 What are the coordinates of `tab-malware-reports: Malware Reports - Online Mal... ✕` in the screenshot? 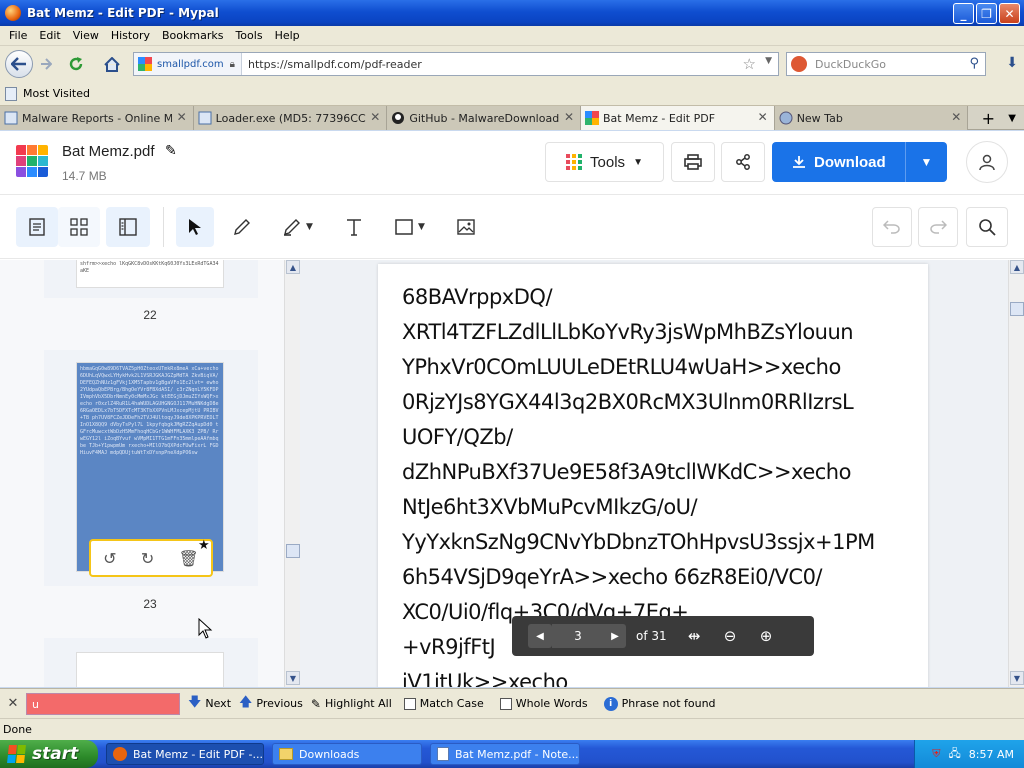 It's located at (97, 118).